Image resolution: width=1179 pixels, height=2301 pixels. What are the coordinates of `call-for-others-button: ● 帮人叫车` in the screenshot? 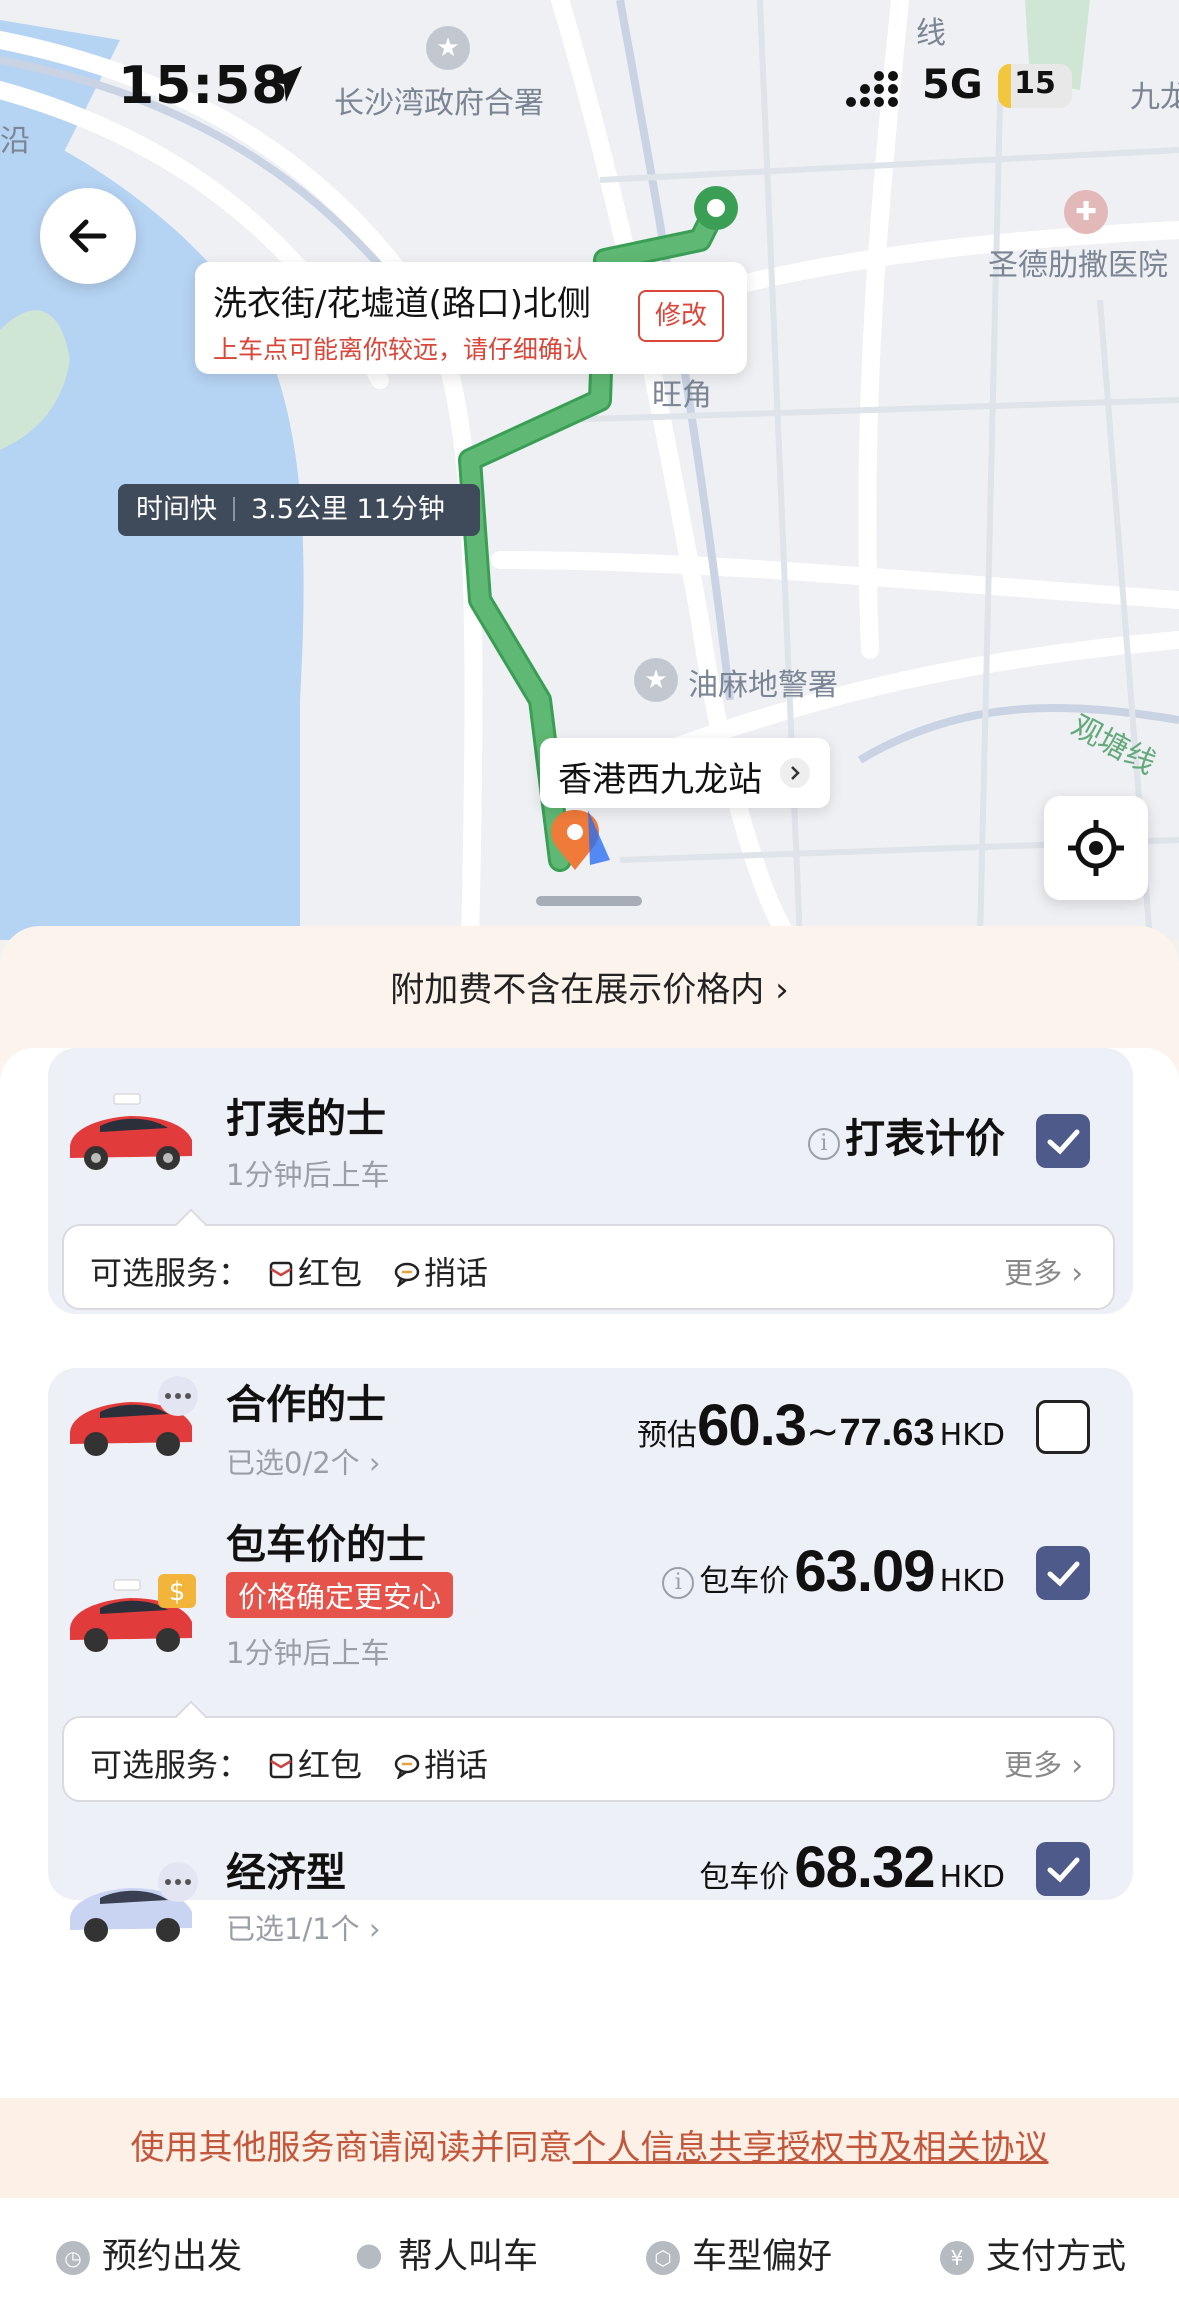 It's located at (445, 2253).